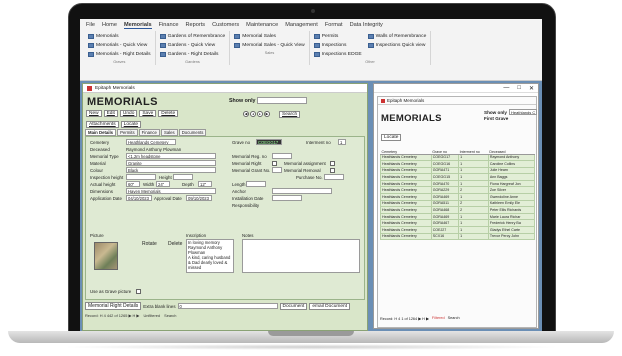  Describe the element at coordinates (227, 306) in the screenshot. I see `extra-blank-lines-field: 0` at that location.